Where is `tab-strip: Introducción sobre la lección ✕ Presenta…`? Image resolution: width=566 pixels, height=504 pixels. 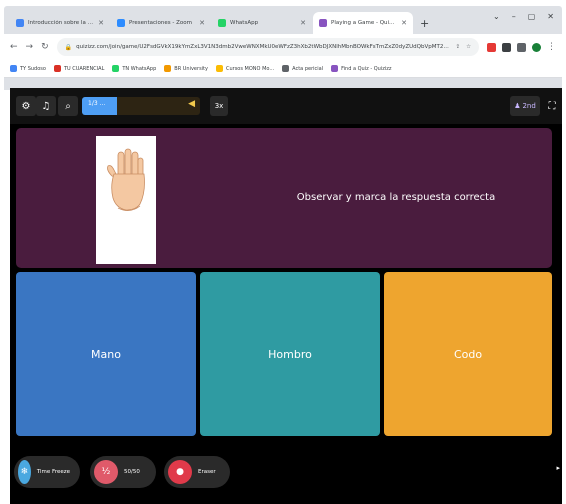 tab-strip: Introducción sobre la lección ✕ Presenta… is located at coordinates (283, 20).